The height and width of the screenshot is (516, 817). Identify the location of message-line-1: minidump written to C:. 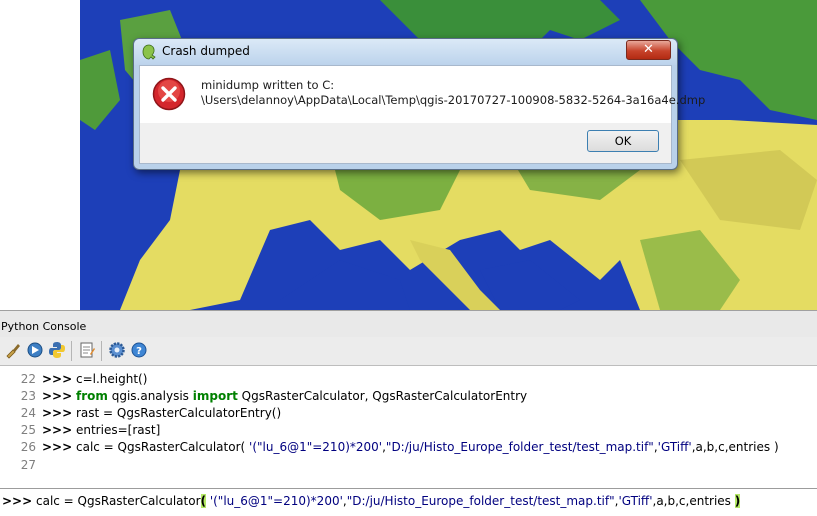
(268, 85).